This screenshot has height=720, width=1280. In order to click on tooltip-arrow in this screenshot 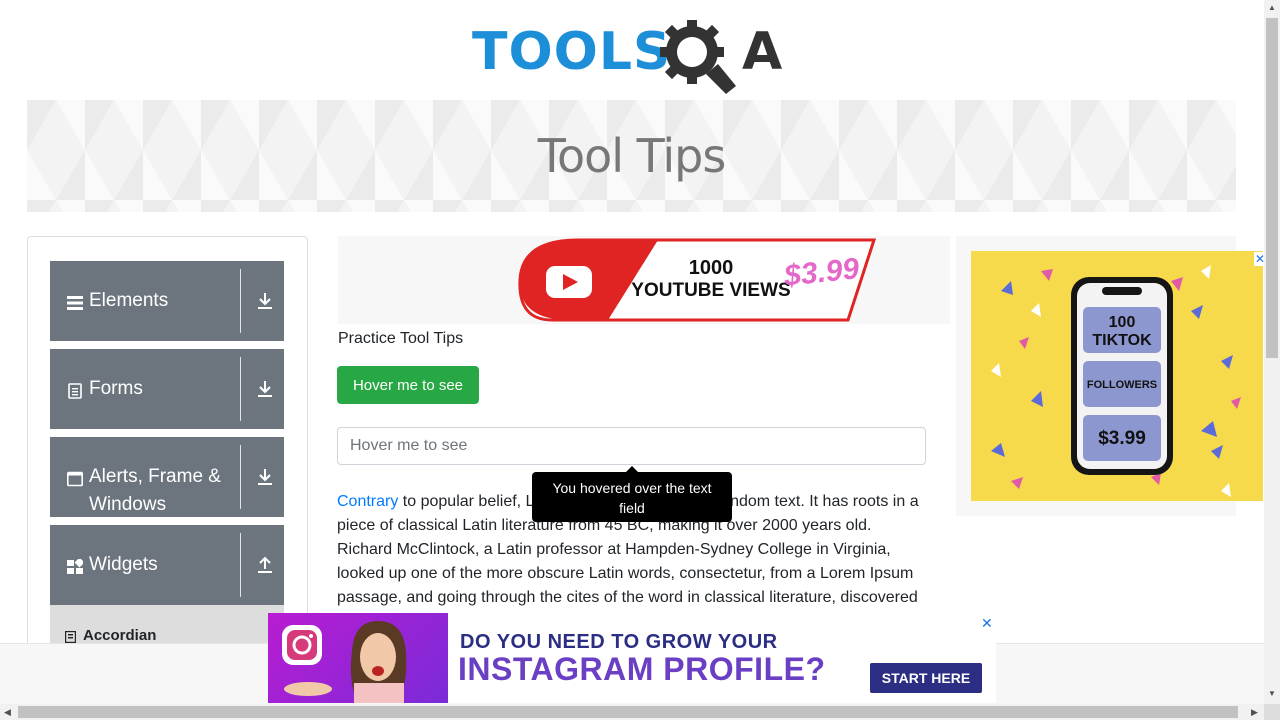, I will do `click(632, 469)`.